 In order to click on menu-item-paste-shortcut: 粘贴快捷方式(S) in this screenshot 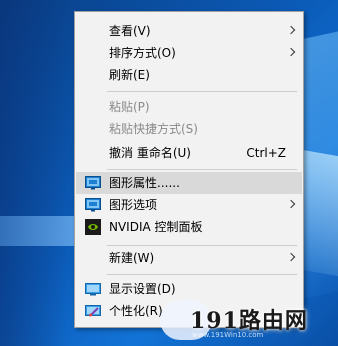, I will do `click(189, 129)`.